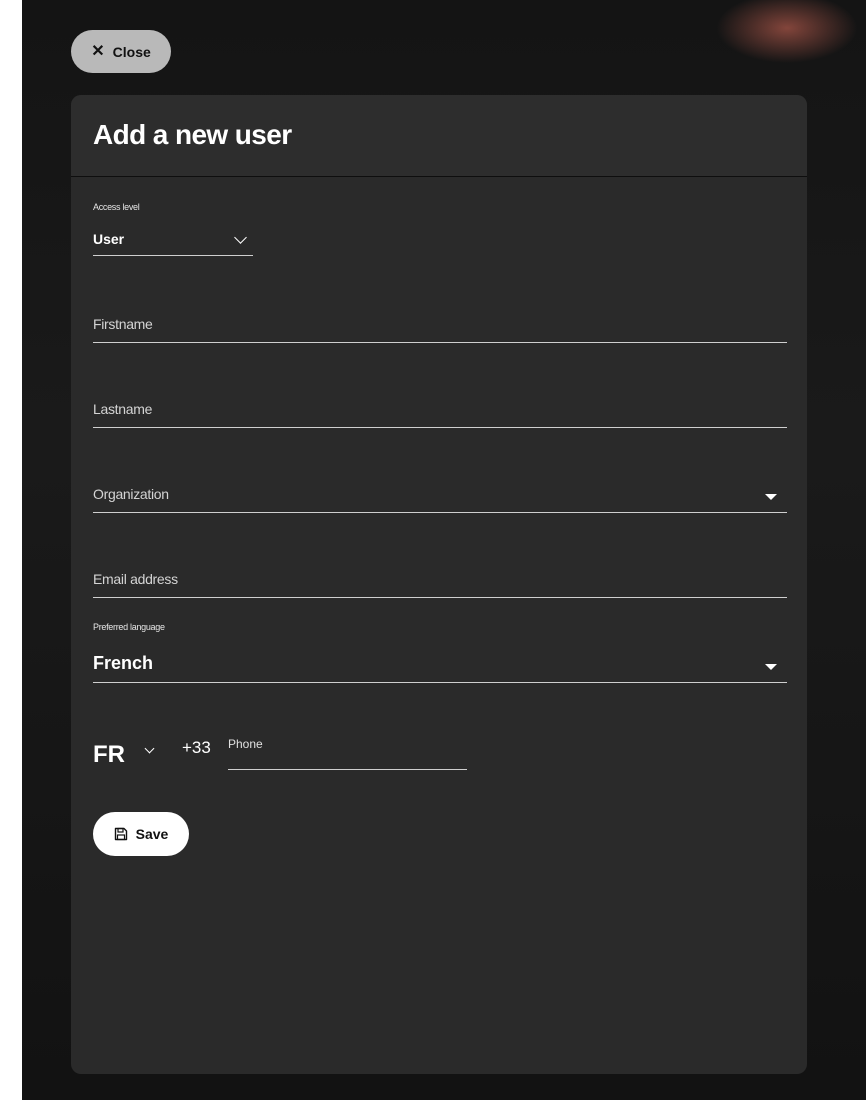  What do you see at coordinates (116, 207) in the screenshot?
I see `access-level-label: Access level` at bounding box center [116, 207].